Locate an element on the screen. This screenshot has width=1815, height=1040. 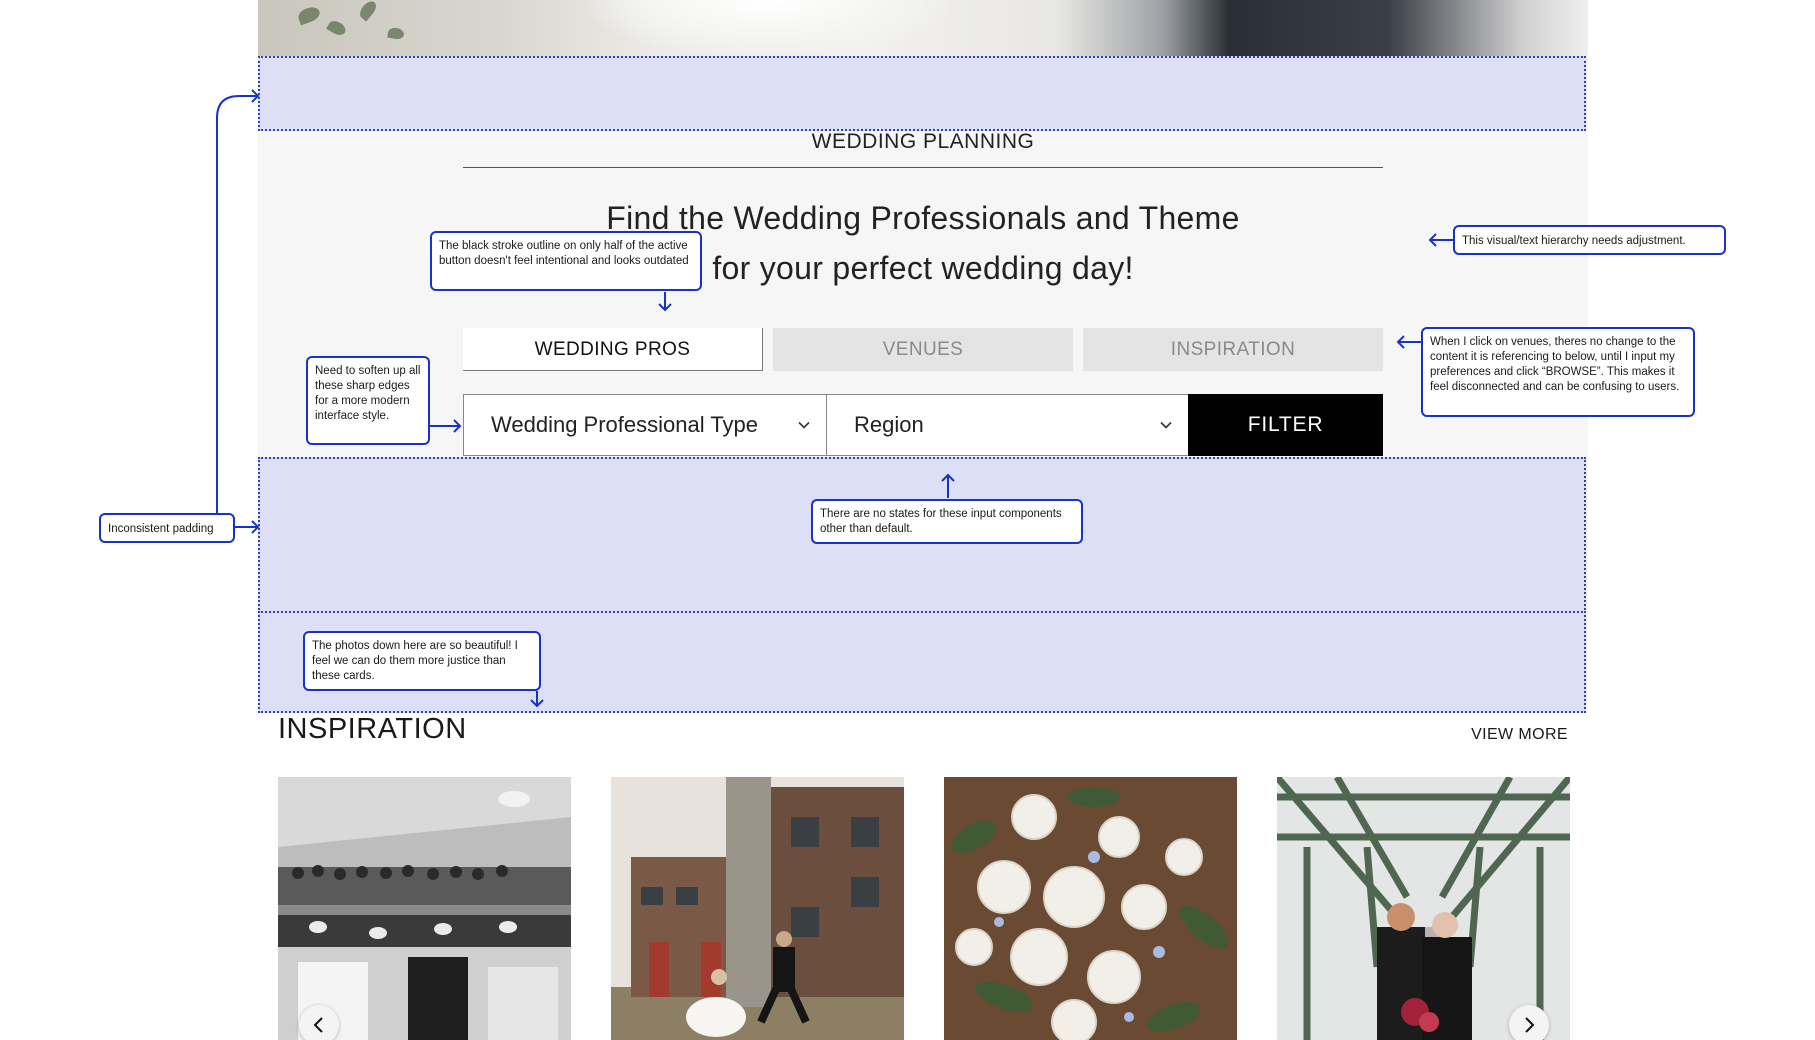
hero-photo is located at coordinates (923, 28).